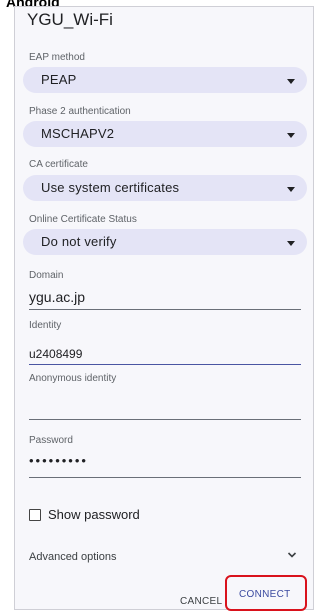 The image size is (322, 613). I want to click on dialog-title: YGU_Wi-Fi, so click(70, 19).